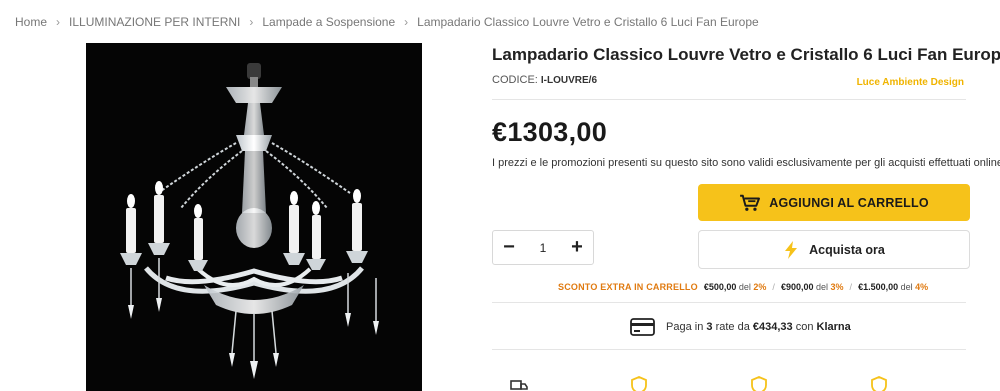 The width and height of the screenshot is (1000, 391). What do you see at coordinates (847, 249) in the screenshot?
I see `buy-now-label: Acquista ora` at bounding box center [847, 249].